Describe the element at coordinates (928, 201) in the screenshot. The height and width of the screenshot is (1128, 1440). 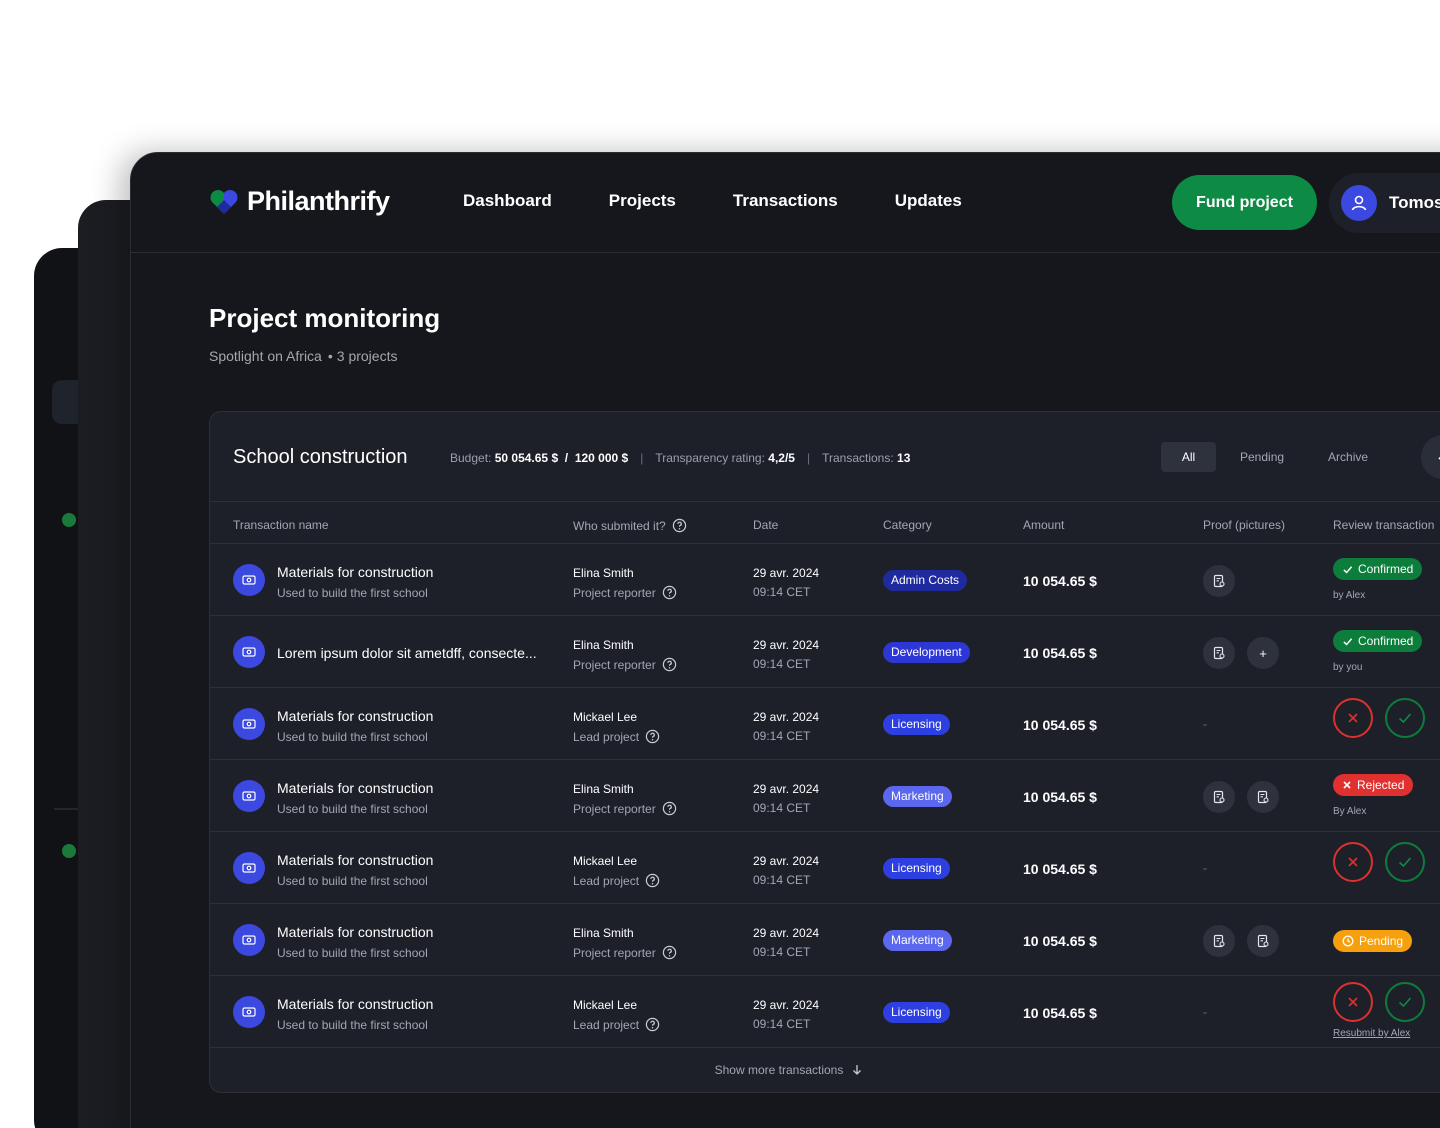
I see `nav-updates: Updates` at that location.